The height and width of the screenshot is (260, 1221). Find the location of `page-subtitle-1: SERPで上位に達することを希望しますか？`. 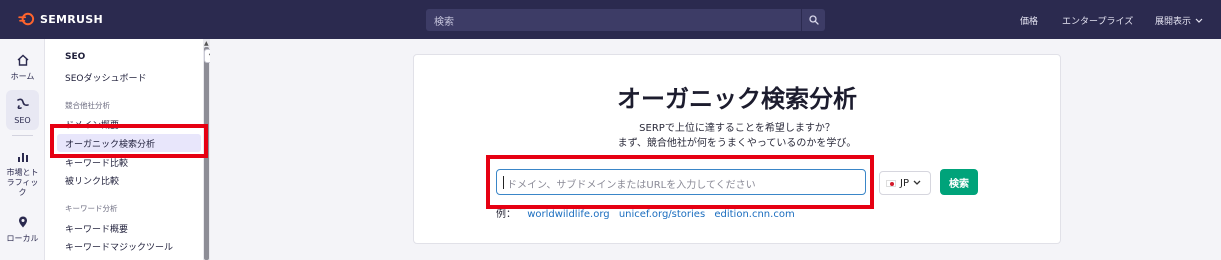

page-subtitle-1: SERPで上位に達することを希望しますか？ is located at coordinates (737, 128).